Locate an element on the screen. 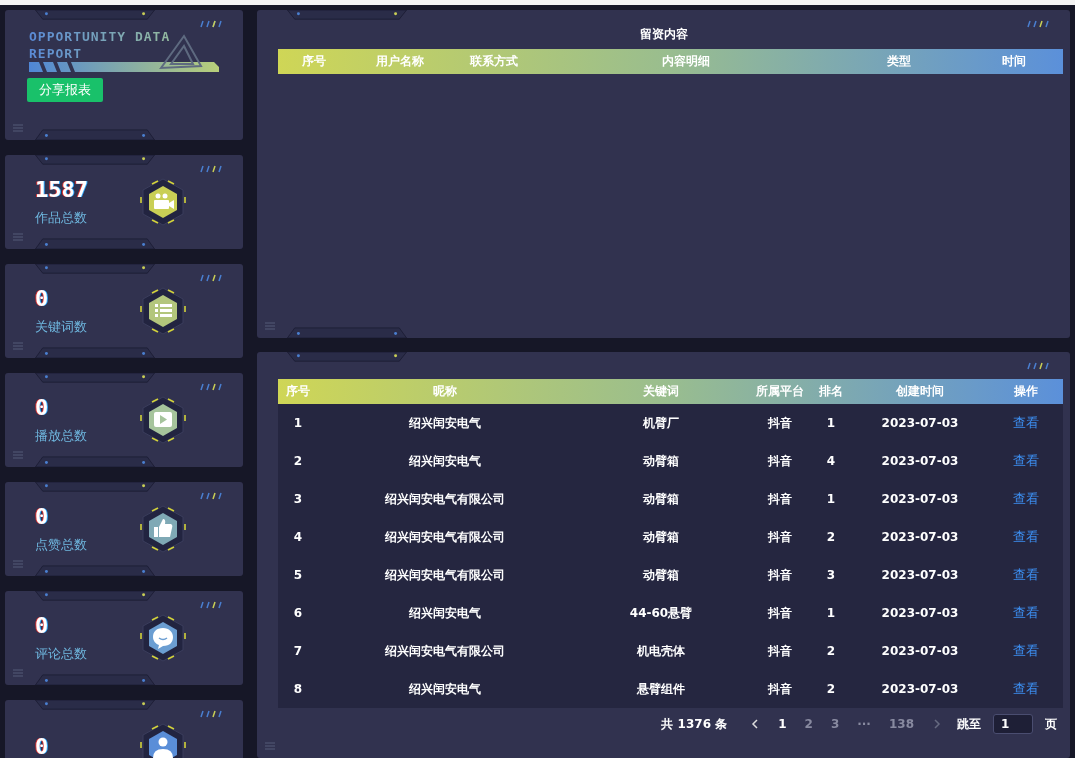  previous-page-icon is located at coordinates (755, 724).